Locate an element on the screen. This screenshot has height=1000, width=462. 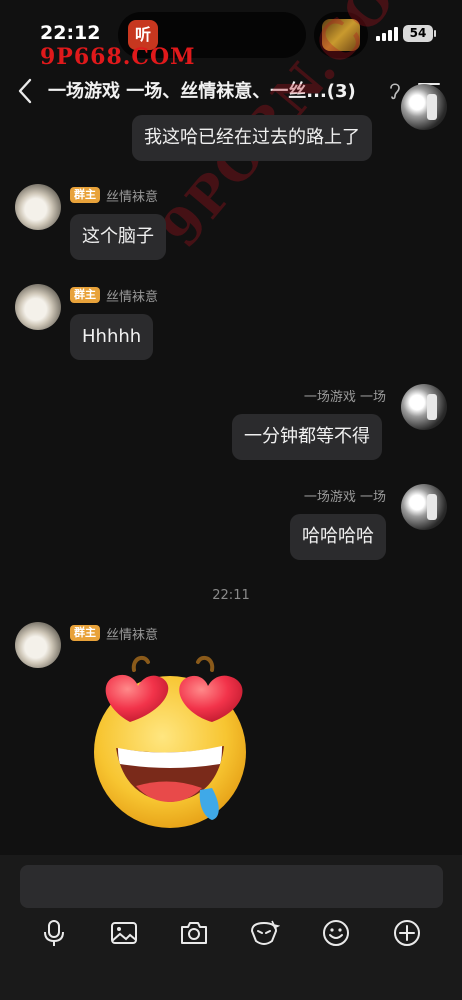
message-timestamp: 22:11 is located at coordinates (231, 595).